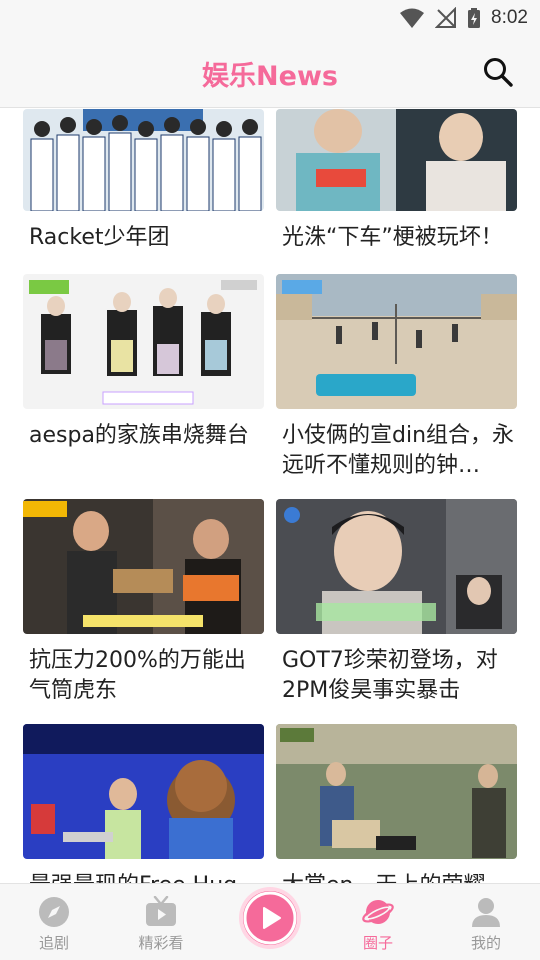 This screenshot has height=960, width=540. I want to click on video-title: 最强最现的Free Hug, so click(143, 877).